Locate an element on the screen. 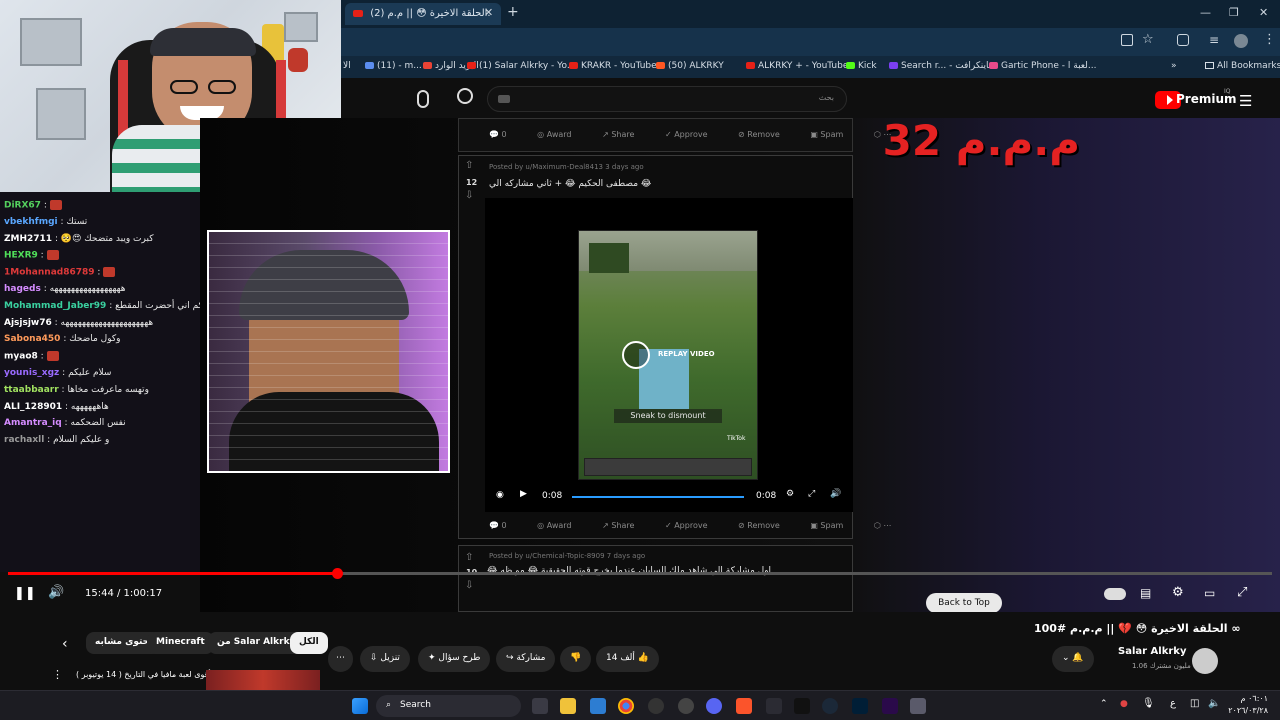 The height and width of the screenshot is (720, 1280). bookmark-item: Search r... - ماينكرافت is located at coordinates (941, 66).